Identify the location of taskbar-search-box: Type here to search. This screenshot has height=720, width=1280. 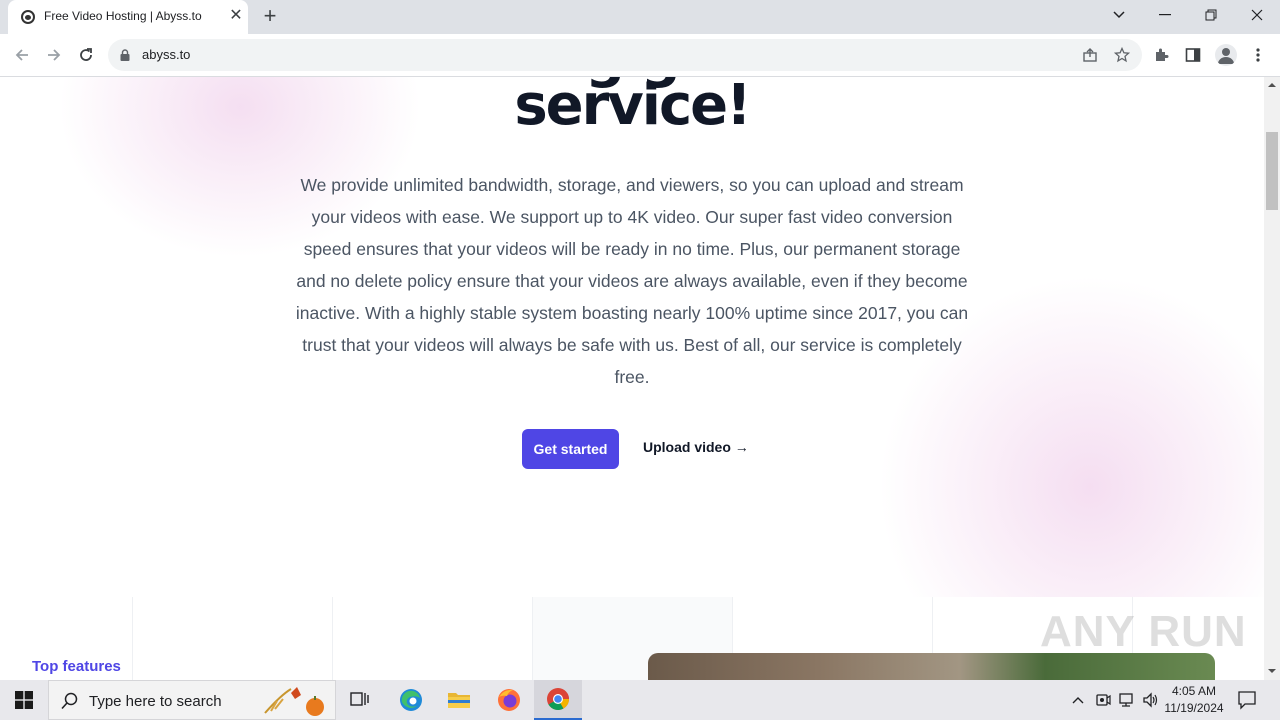
(192, 700).